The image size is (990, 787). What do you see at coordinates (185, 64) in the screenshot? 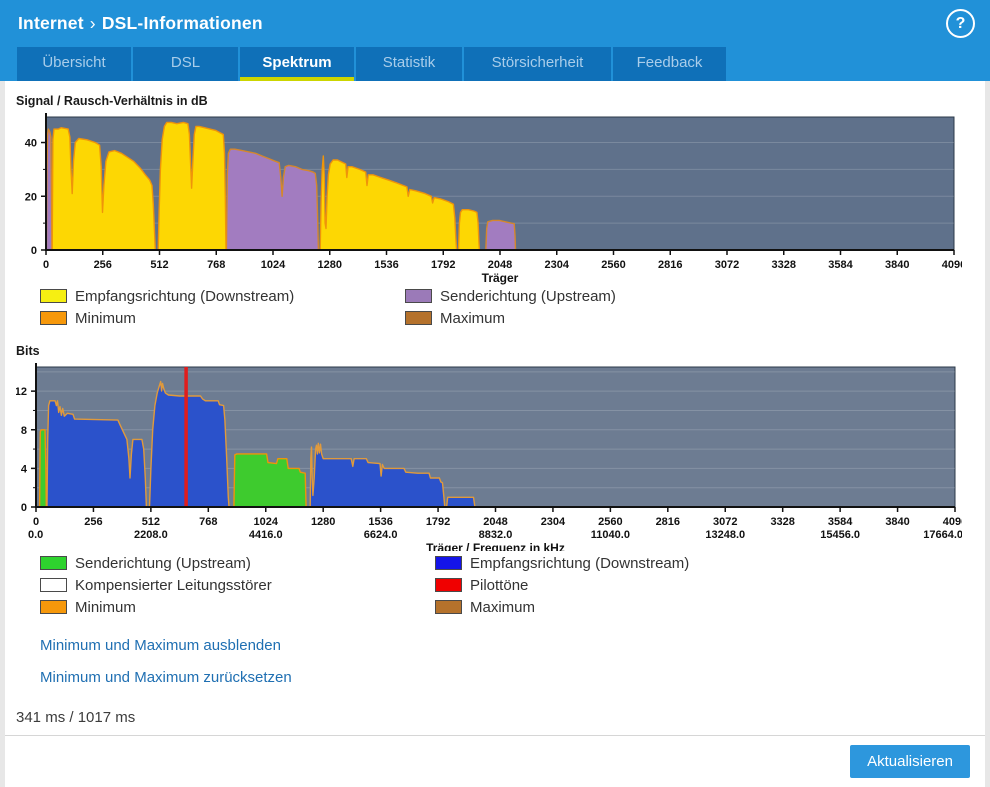
I see `tab-dsl: DSL` at bounding box center [185, 64].